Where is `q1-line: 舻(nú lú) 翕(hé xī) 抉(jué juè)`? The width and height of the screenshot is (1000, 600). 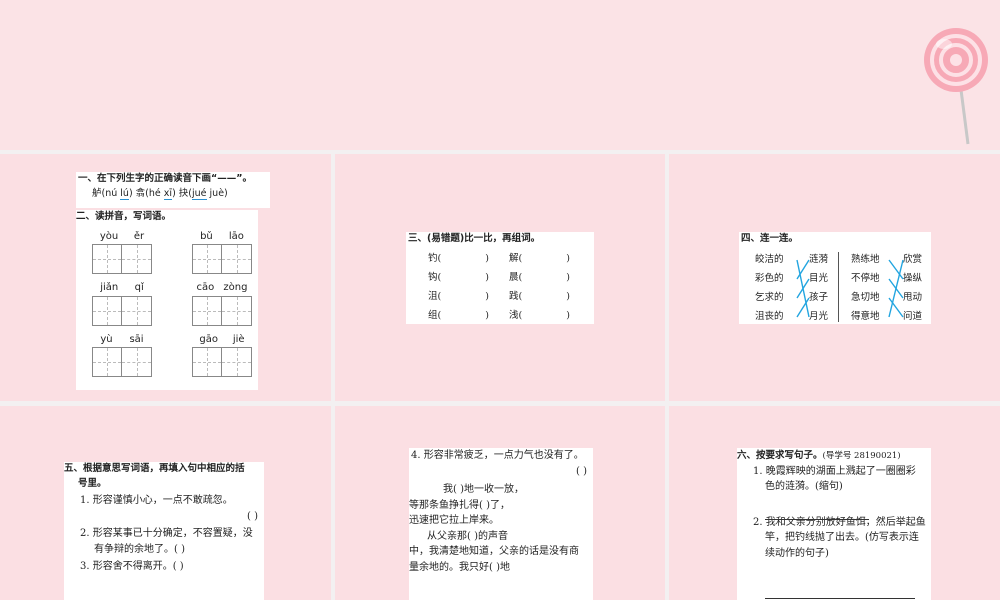
q1-line: 舻(nú lú) 翕(hé xī) 抉(jué juè) is located at coordinates (160, 193).